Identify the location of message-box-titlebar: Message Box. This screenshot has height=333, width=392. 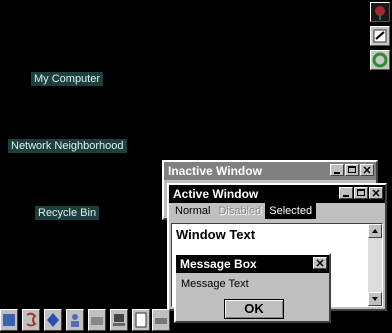
(252, 264).